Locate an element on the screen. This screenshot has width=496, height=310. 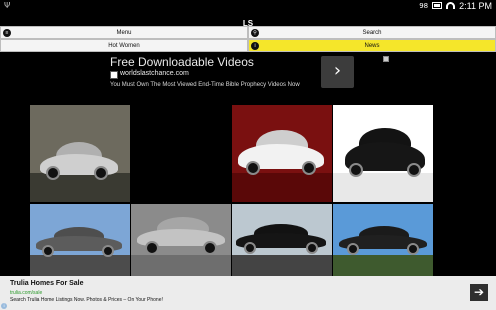
search-button: ⚲ Search is located at coordinates (372, 32).